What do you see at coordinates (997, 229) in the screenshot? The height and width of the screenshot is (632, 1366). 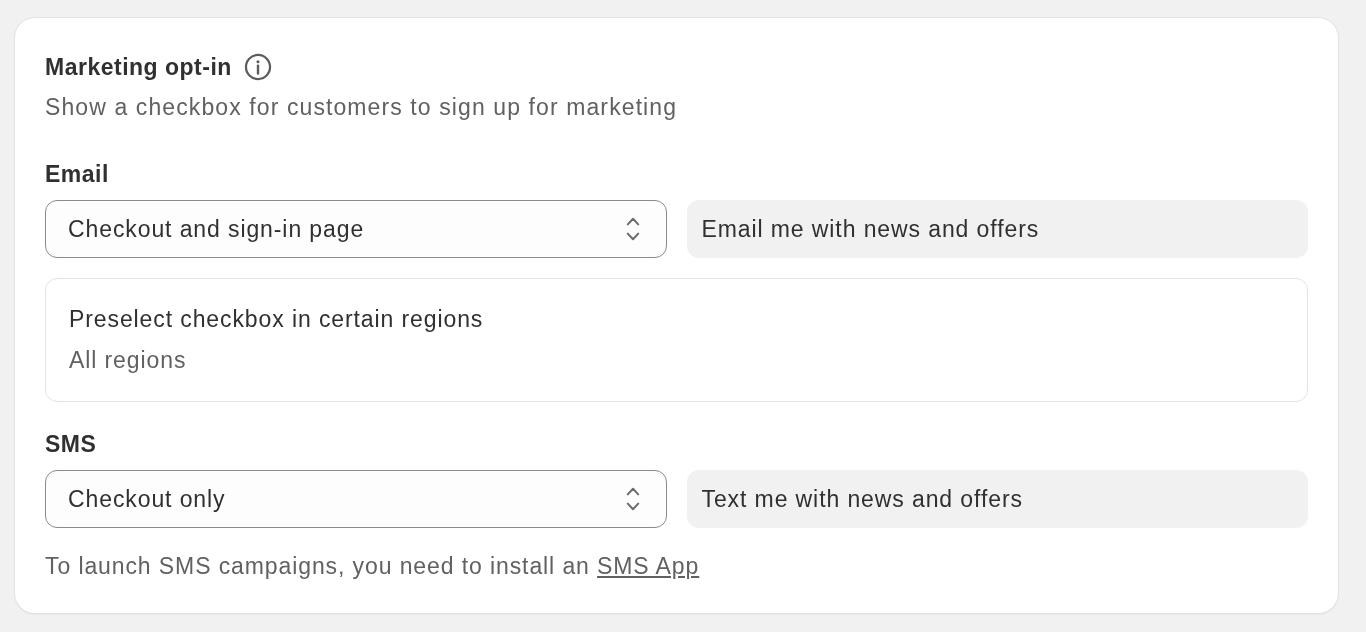 I see `checkbox-label-field: Email me with news and offers` at bounding box center [997, 229].